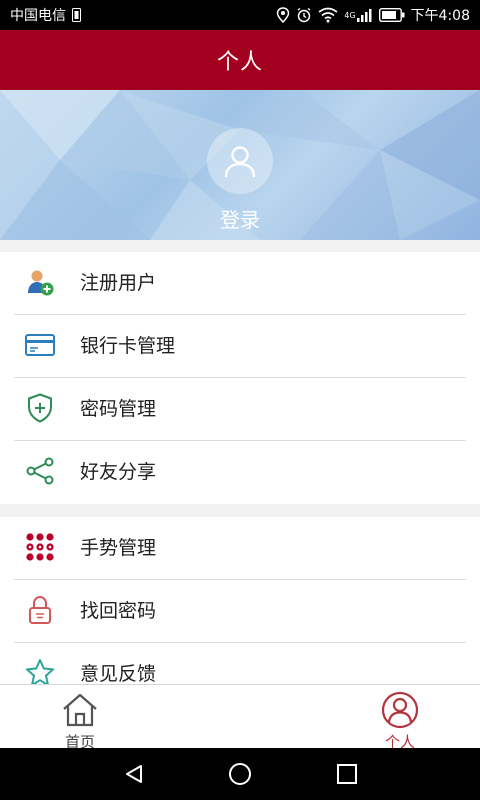 This screenshot has width=480, height=800. I want to click on clock-label: 下午4:08, so click(440, 16).